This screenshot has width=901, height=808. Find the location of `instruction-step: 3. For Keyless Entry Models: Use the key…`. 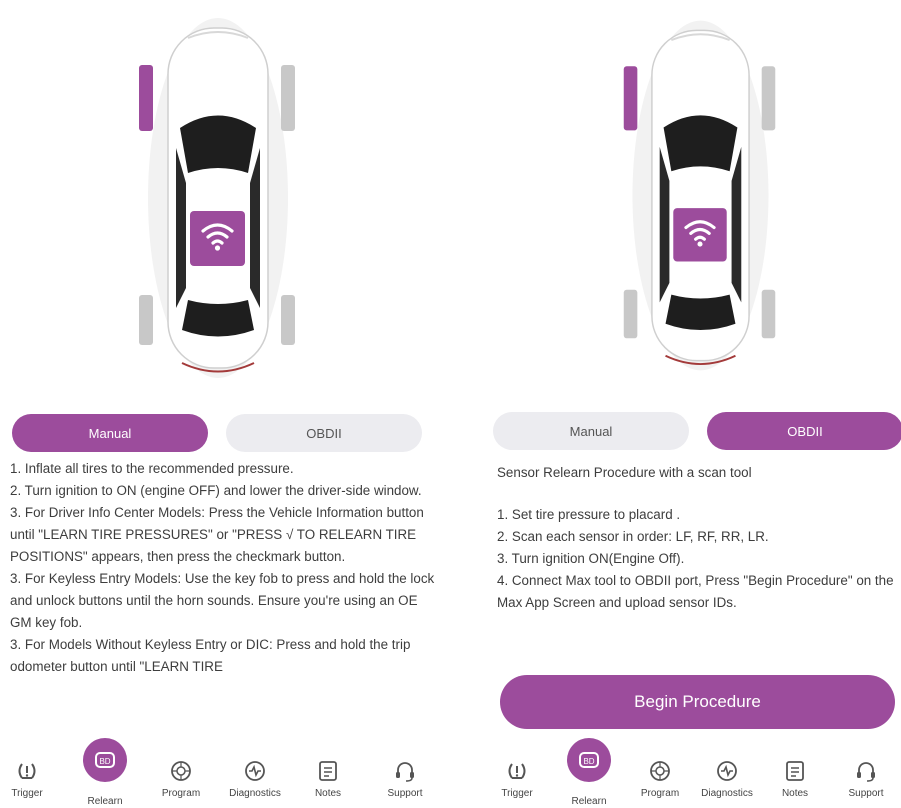

instruction-step: 3. For Keyless Entry Models: Use the key… is located at coordinates (222, 600).